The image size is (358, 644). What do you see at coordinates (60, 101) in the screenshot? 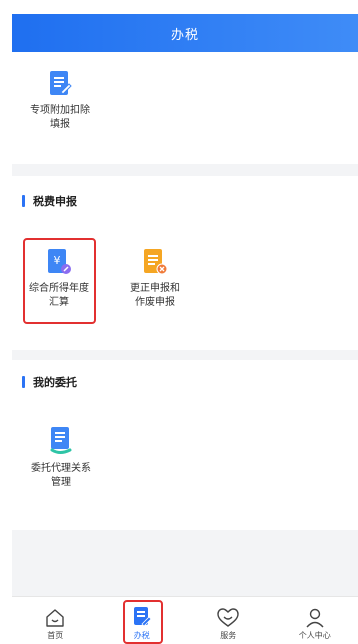
I see `special-deduction-tile: 专项附加扣除 填报` at bounding box center [60, 101].